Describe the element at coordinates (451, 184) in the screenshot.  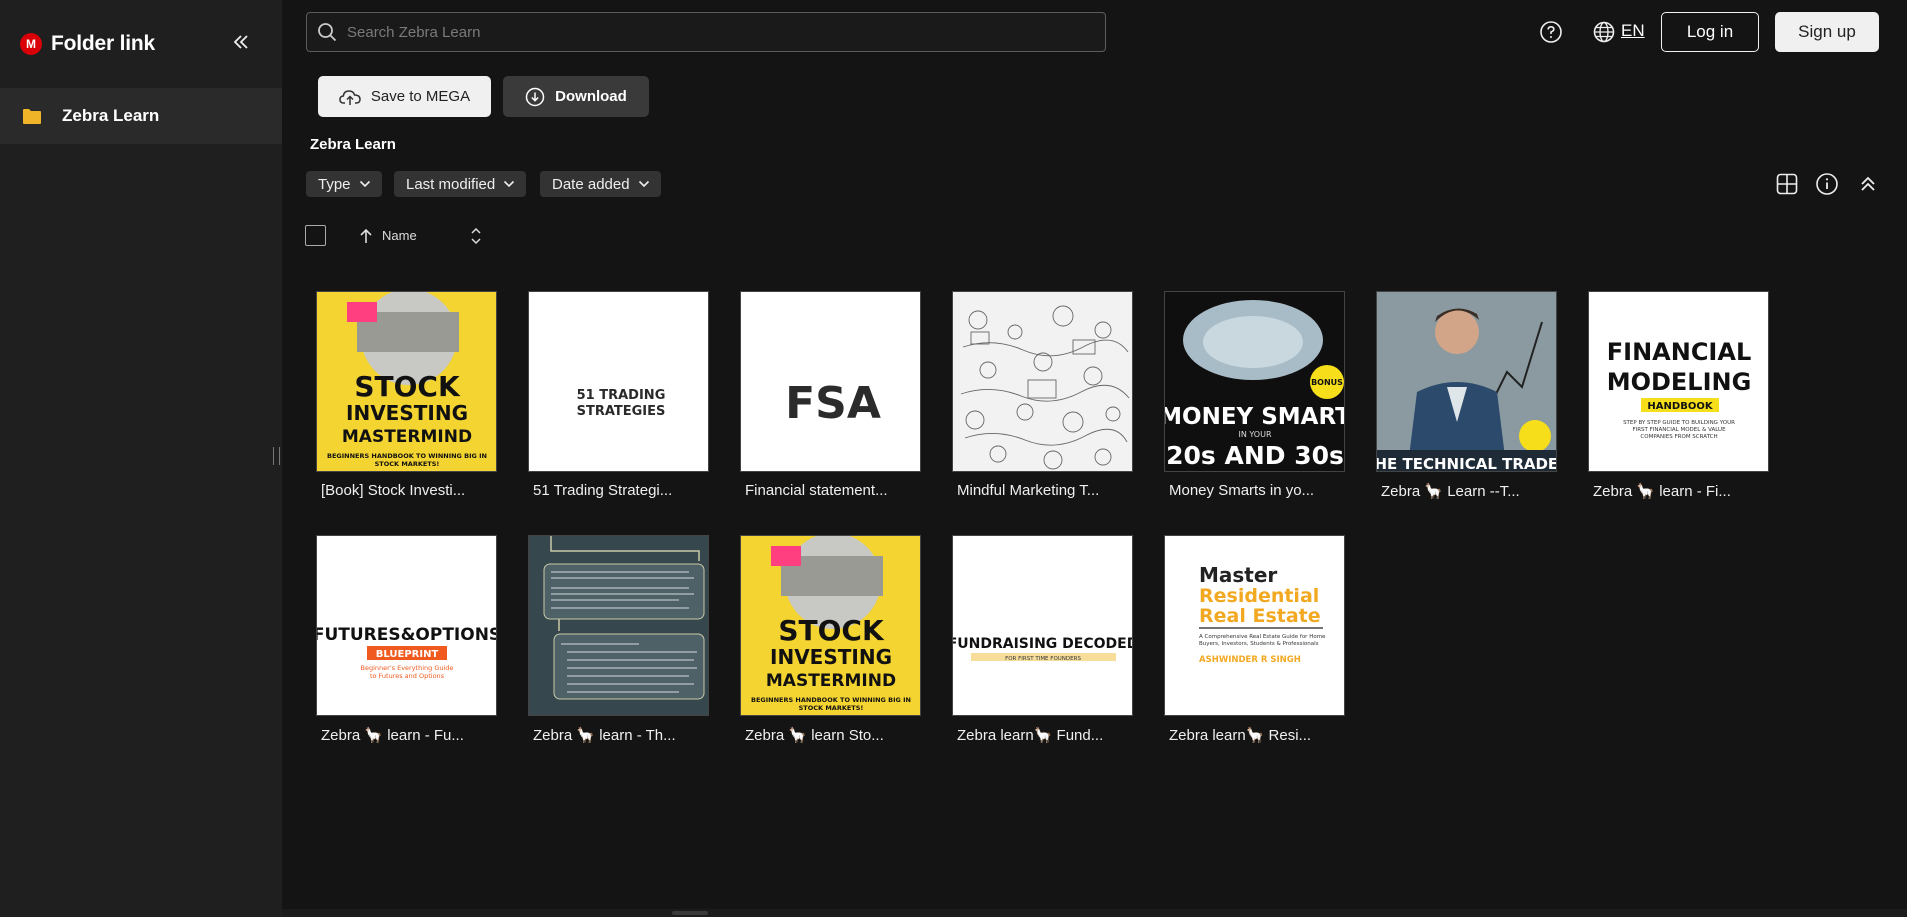
I see `filter-label: Last modified` at that location.